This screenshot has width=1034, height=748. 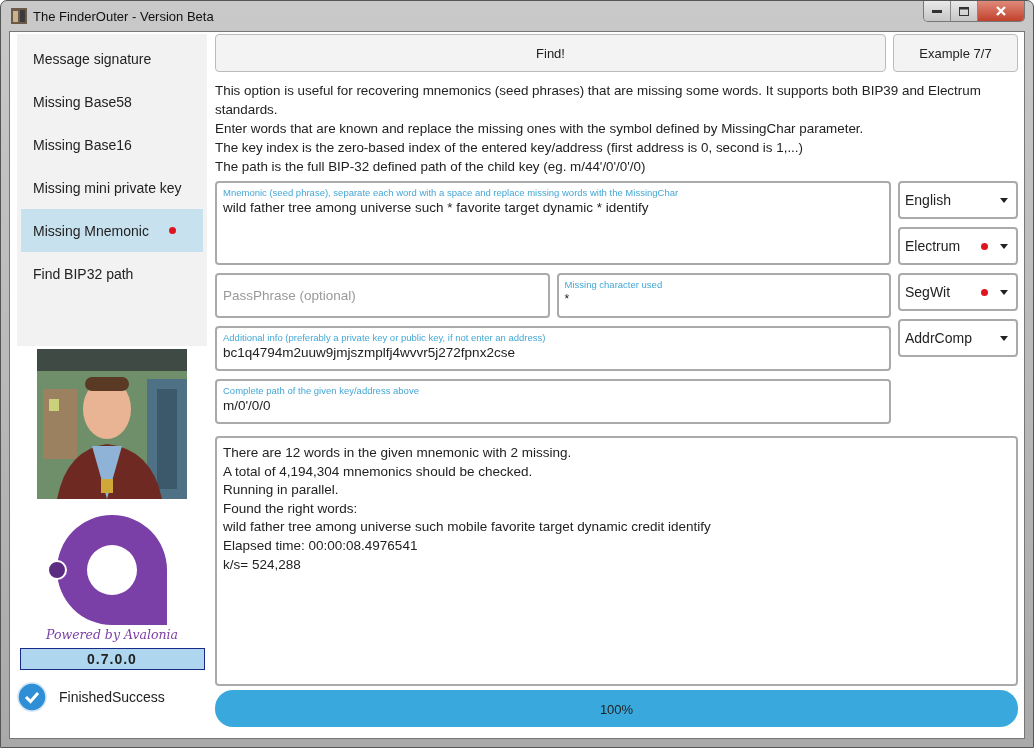 I want to click on maximize-button, so click(x=964, y=11).